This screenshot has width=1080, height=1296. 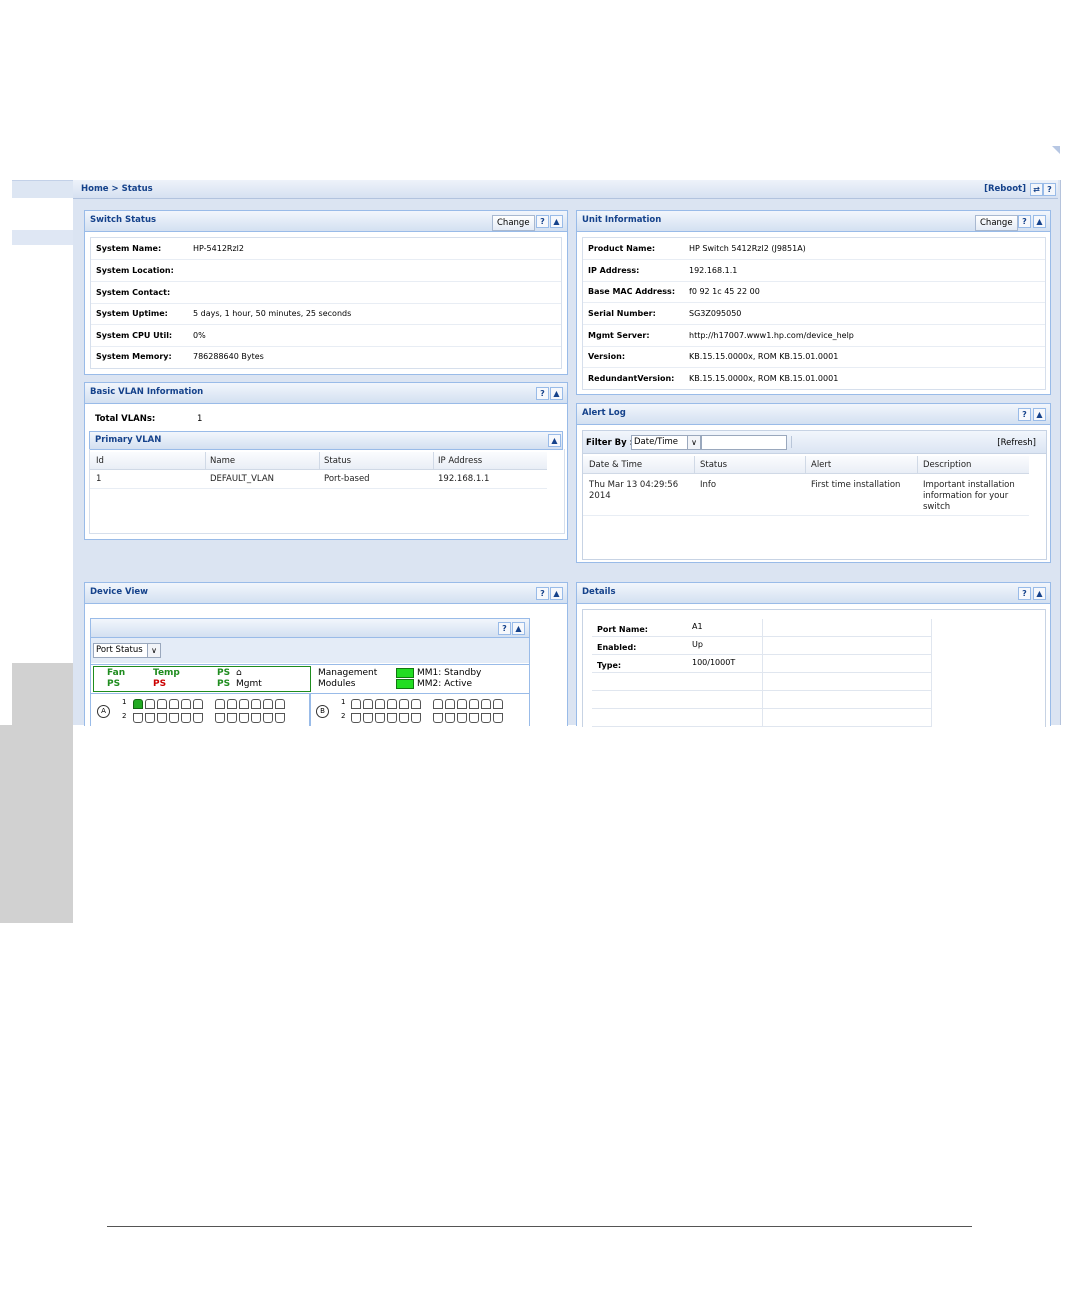 What do you see at coordinates (744, 442) in the screenshot?
I see `filter-input` at bounding box center [744, 442].